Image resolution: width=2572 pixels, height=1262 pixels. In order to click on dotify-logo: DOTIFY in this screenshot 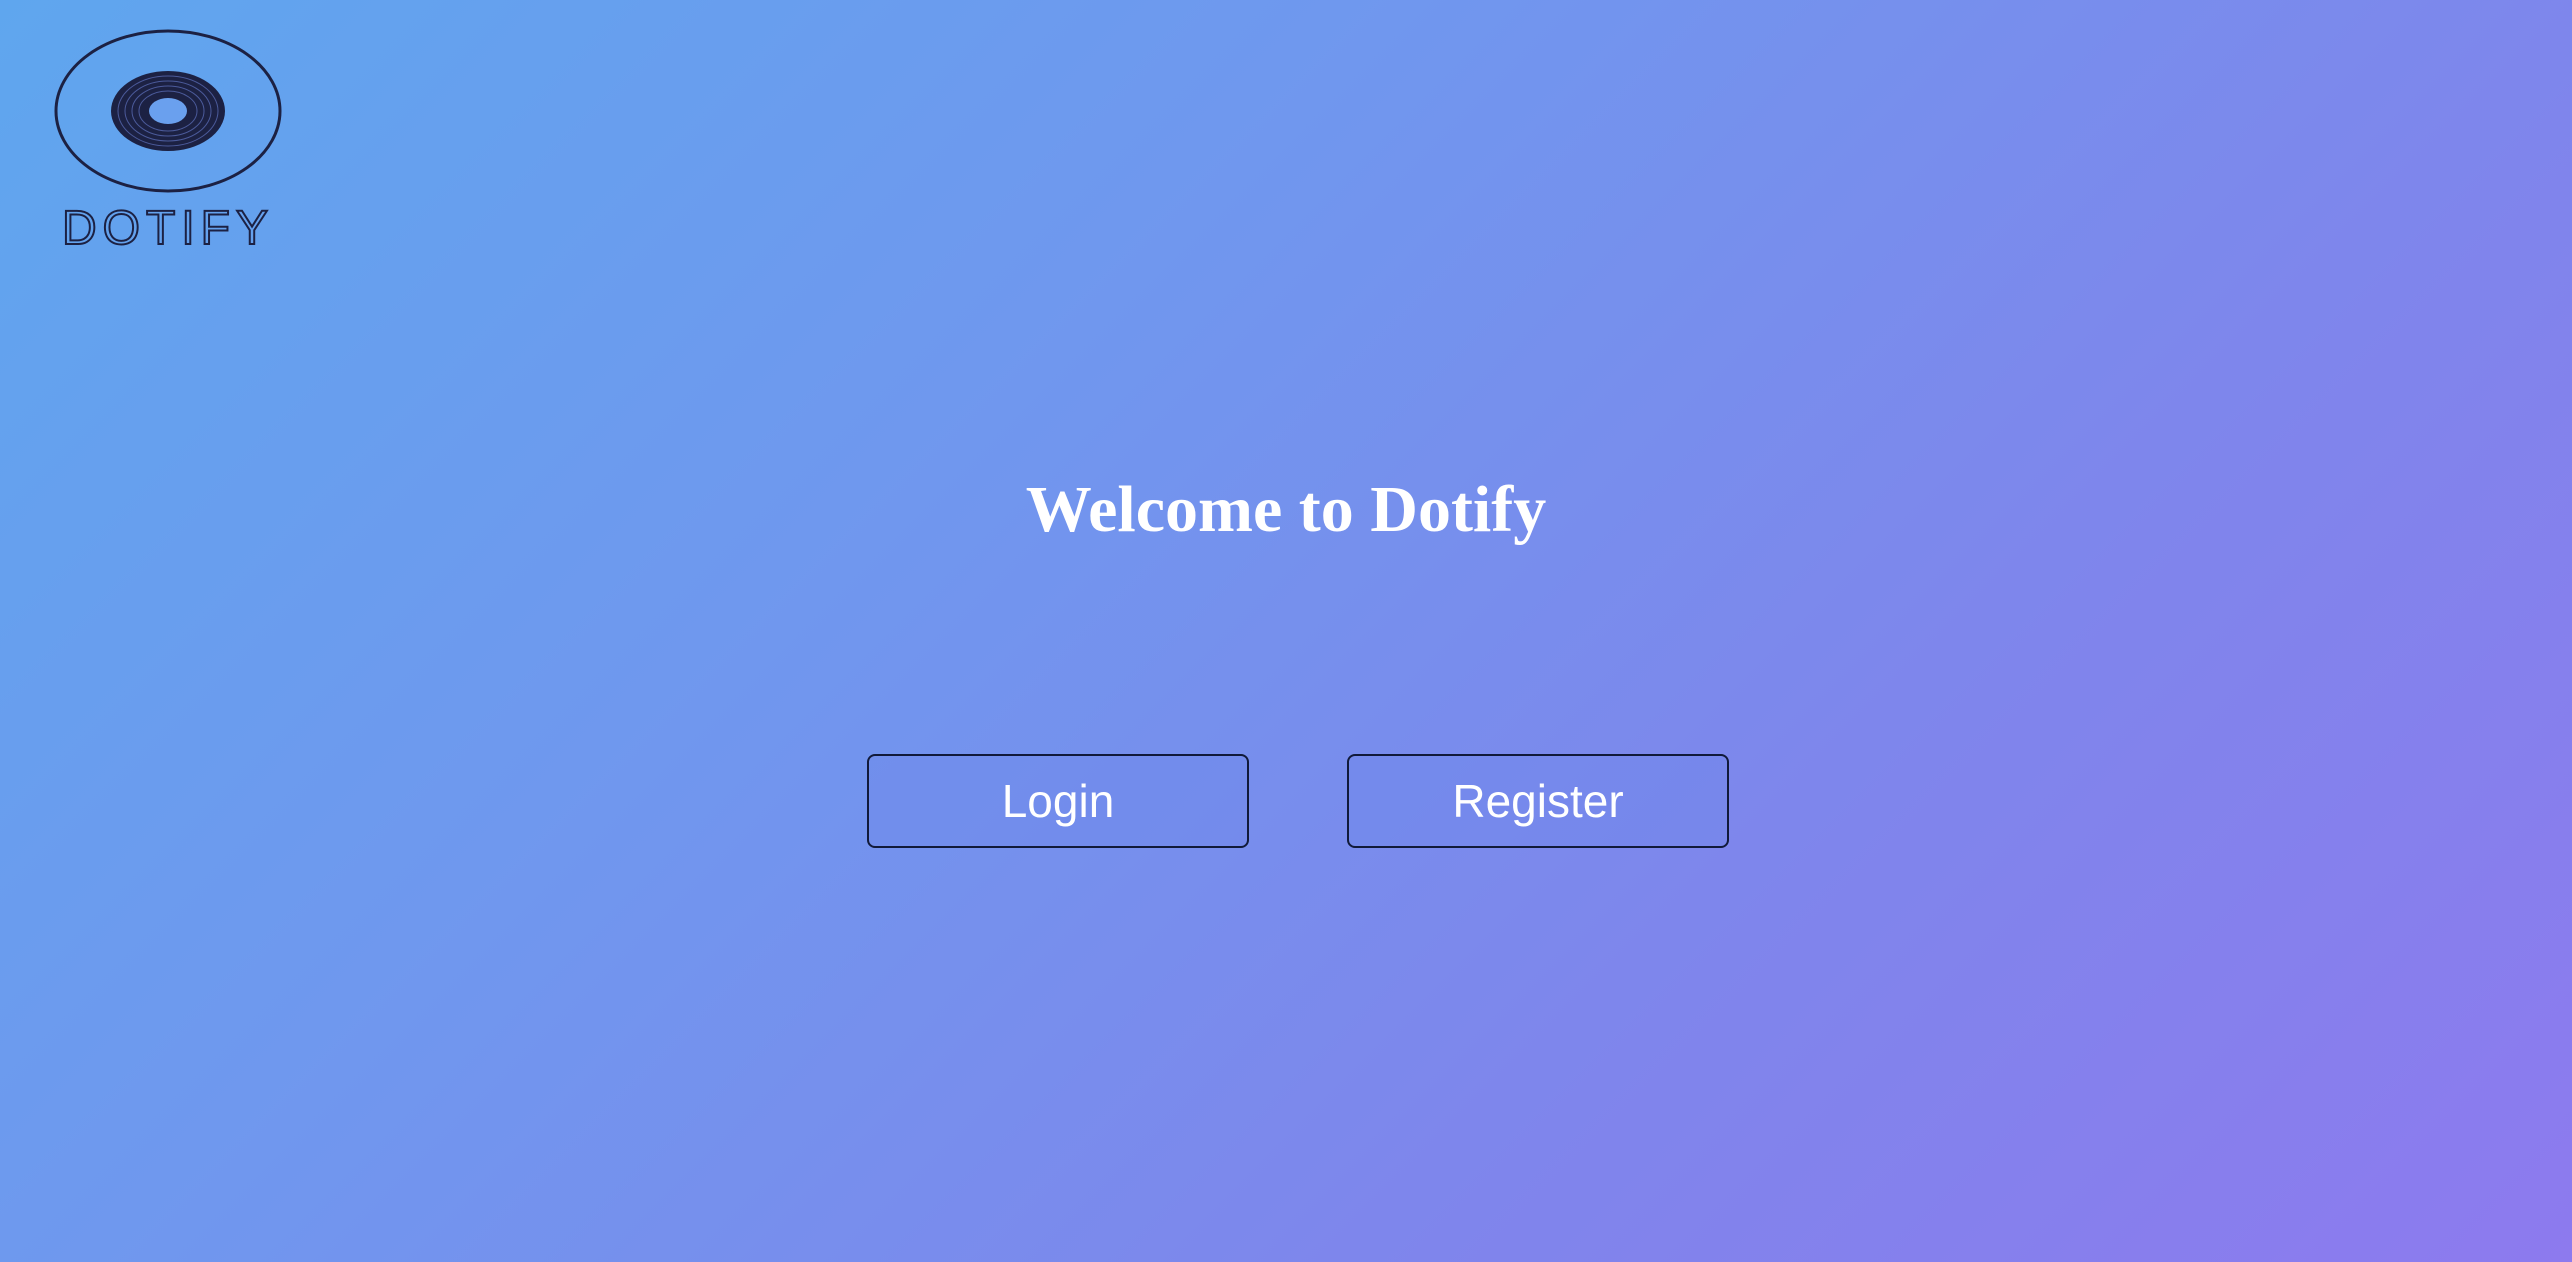, I will do `click(175, 141)`.